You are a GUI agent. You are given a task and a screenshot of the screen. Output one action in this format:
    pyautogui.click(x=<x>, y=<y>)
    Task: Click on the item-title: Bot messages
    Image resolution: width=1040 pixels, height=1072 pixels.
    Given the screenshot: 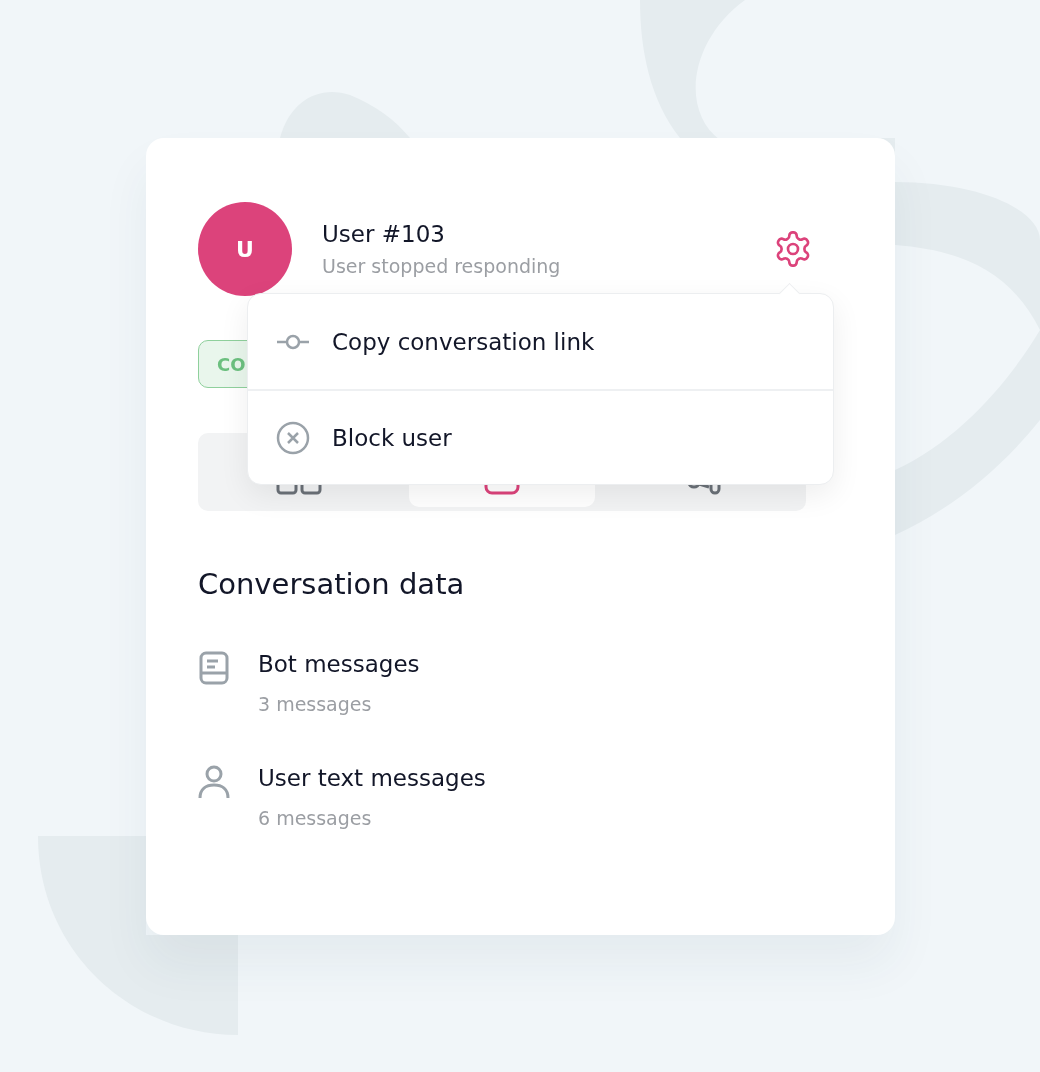 What is the action you would take?
    pyautogui.click(x=339, y=664)
    